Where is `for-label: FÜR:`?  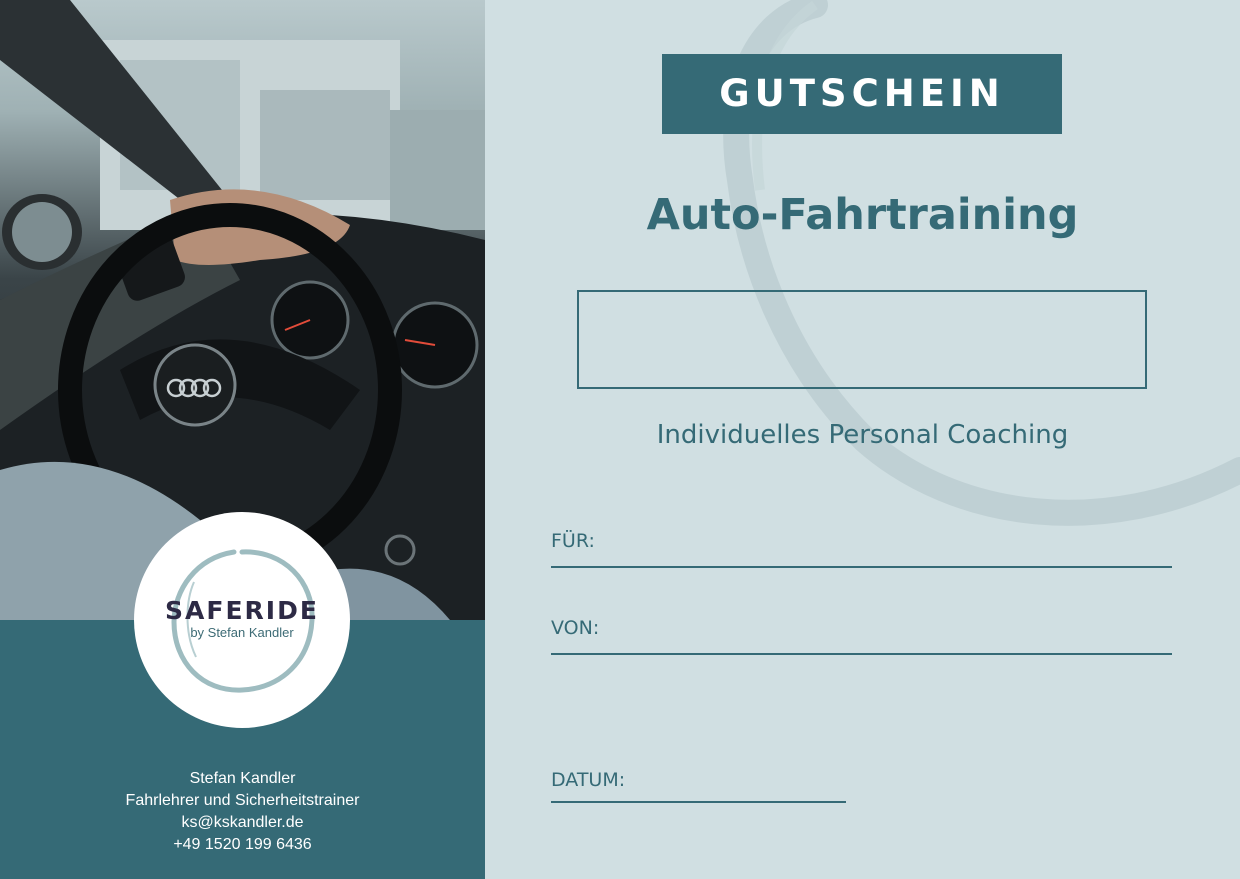 for-label: FÜR: is located at coordinates (573, 541).